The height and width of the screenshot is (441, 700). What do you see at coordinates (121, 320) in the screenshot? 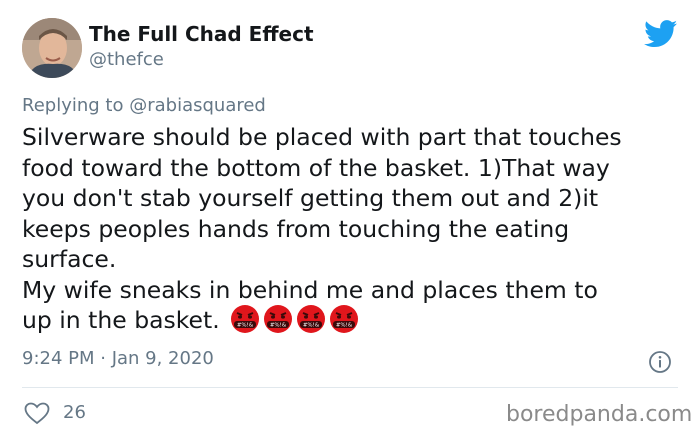
I see `tweet-text-line: up in the basket.` at bounding box center [121, 320].